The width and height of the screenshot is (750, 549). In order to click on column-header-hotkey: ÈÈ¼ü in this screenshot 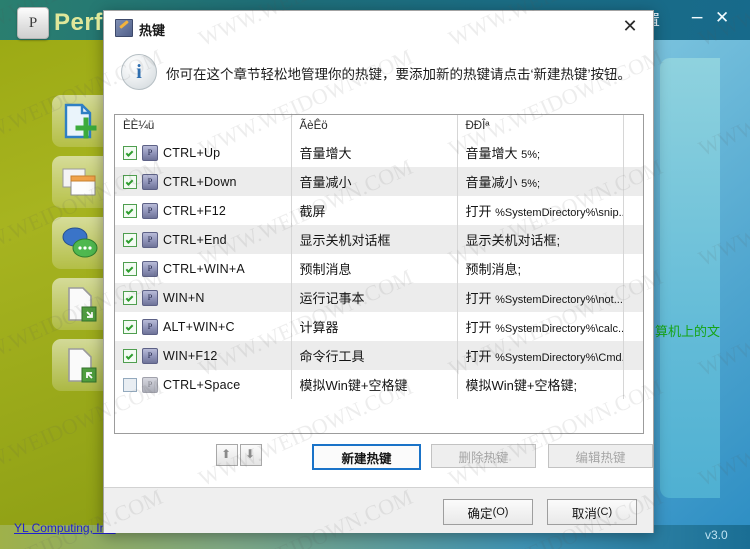, I will do `click(203, 126)`.